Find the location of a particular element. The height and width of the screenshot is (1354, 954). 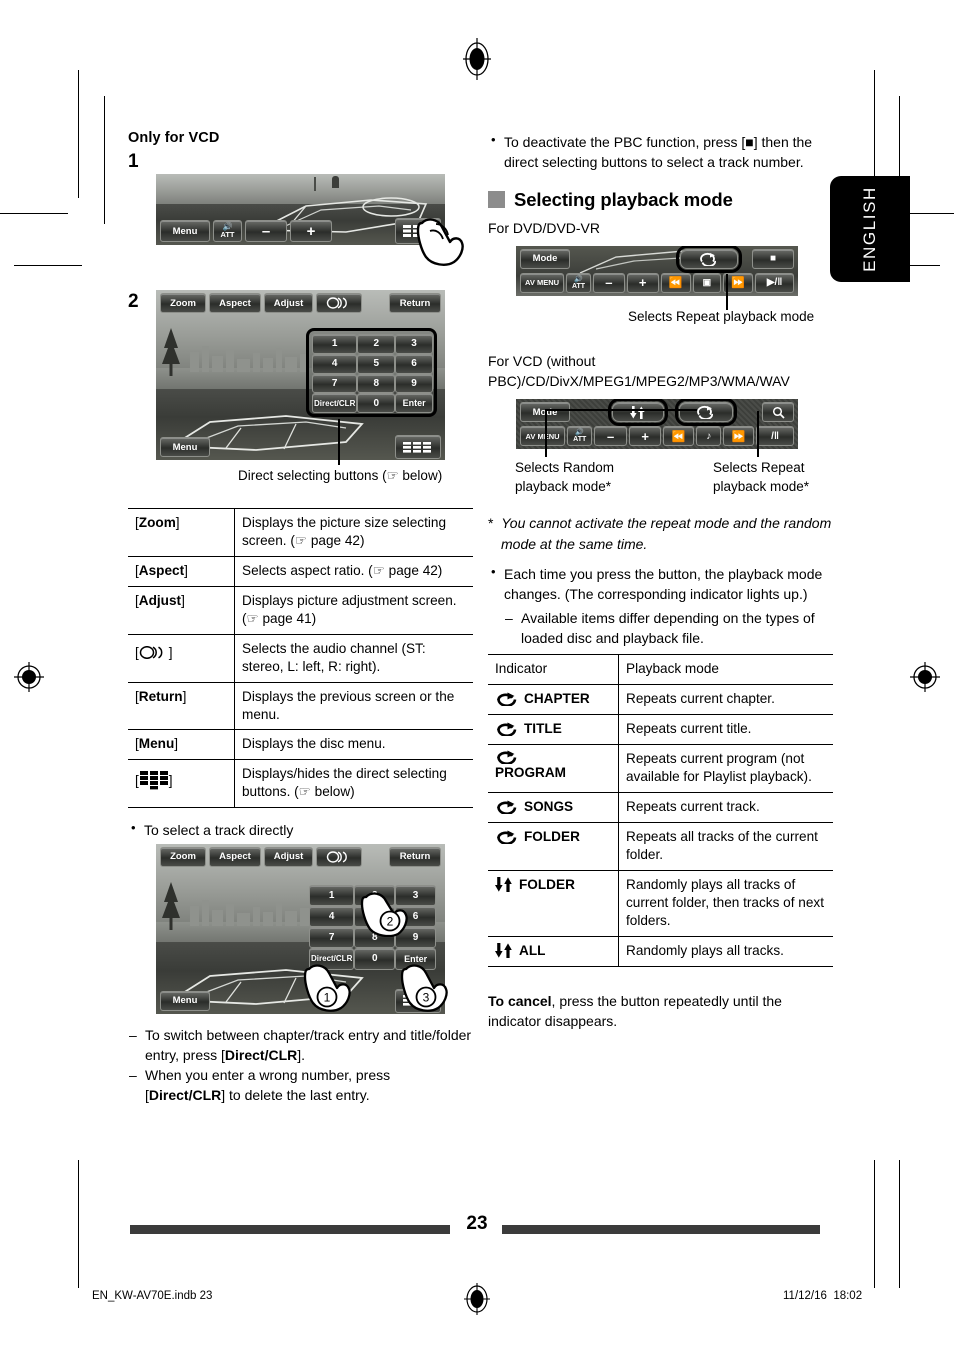

stop-icon: ■ is located at coordinates (773, 259).